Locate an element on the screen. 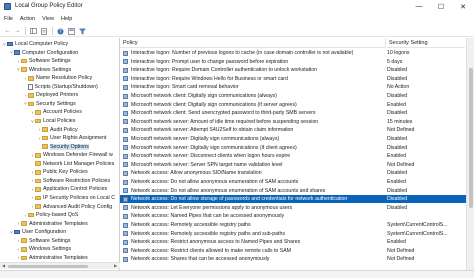  status-bar is located at coordinates (237, 274).